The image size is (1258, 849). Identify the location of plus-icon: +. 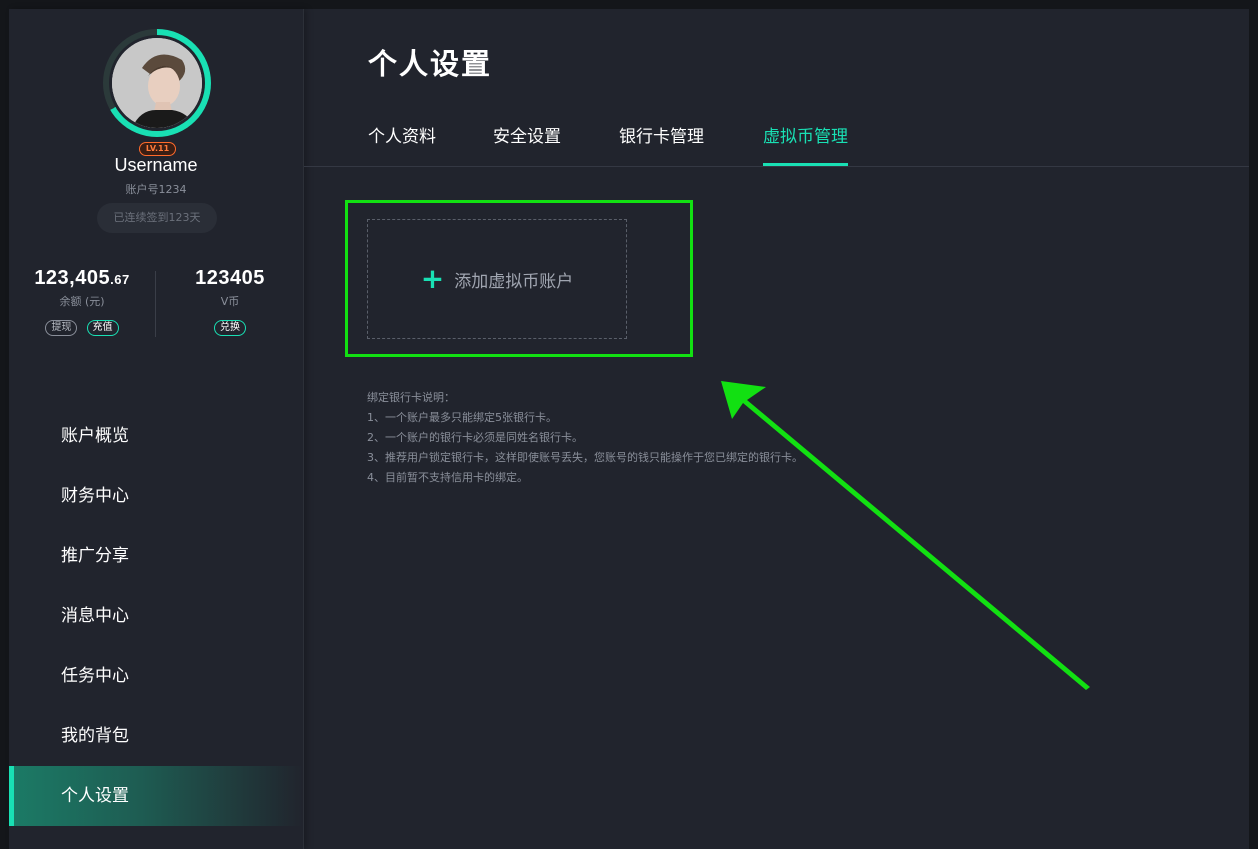
(432, 278).